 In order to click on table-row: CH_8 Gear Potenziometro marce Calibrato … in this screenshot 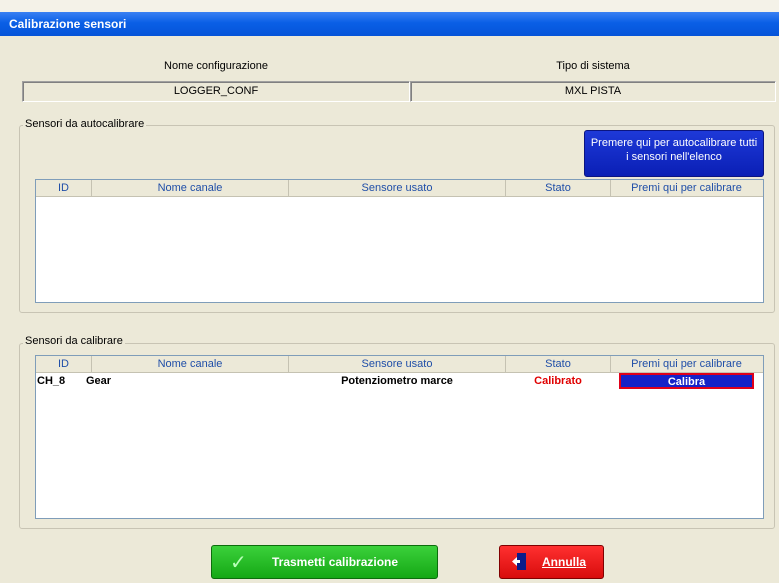, I will do `click(399, 381)`.